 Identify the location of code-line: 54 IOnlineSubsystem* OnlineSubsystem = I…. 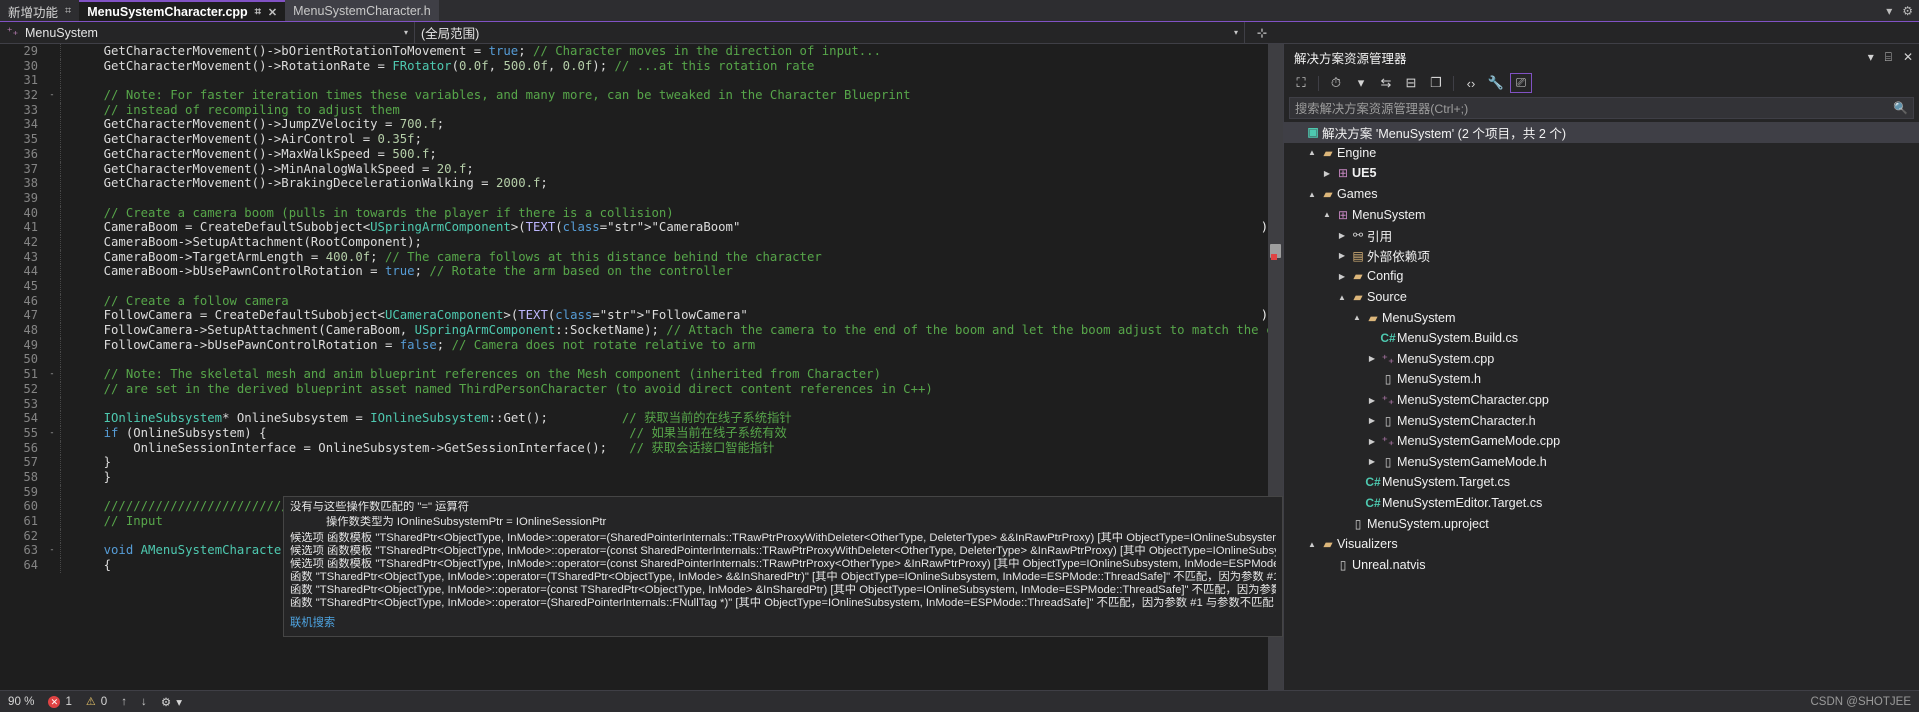
(641, 418).